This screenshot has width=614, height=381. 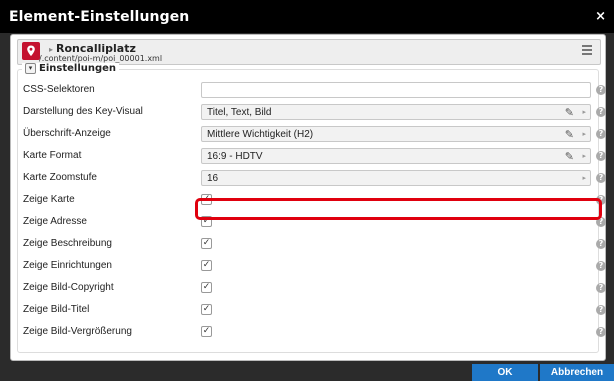 What do you see at coordinates (55, 221) in the screenshot?
I see `setting-label: Zeige Adresse` at bounding box center [55, 221].